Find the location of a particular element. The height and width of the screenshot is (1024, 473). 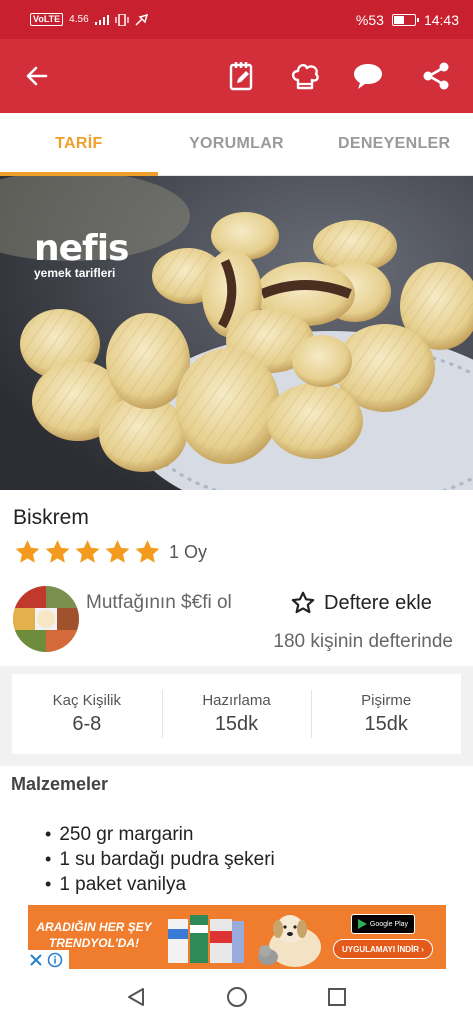

share-button is located at coordinates (436, 76).